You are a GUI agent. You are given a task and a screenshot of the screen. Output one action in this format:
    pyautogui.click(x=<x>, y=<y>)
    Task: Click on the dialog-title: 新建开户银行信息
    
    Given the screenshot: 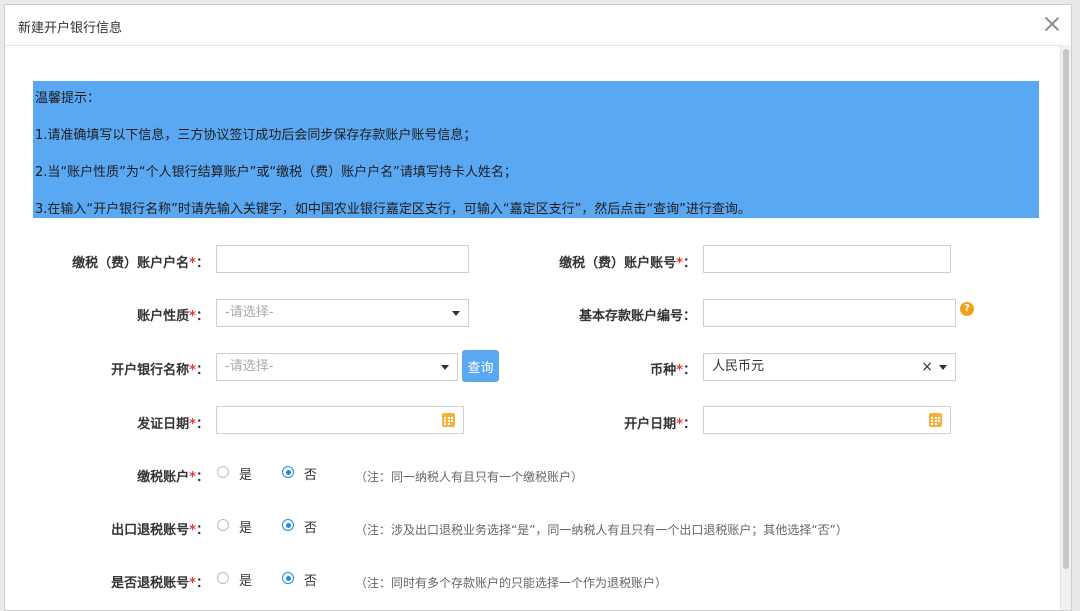 What is the action you would take?
    pyautogui.click(x=70, y=28)
    